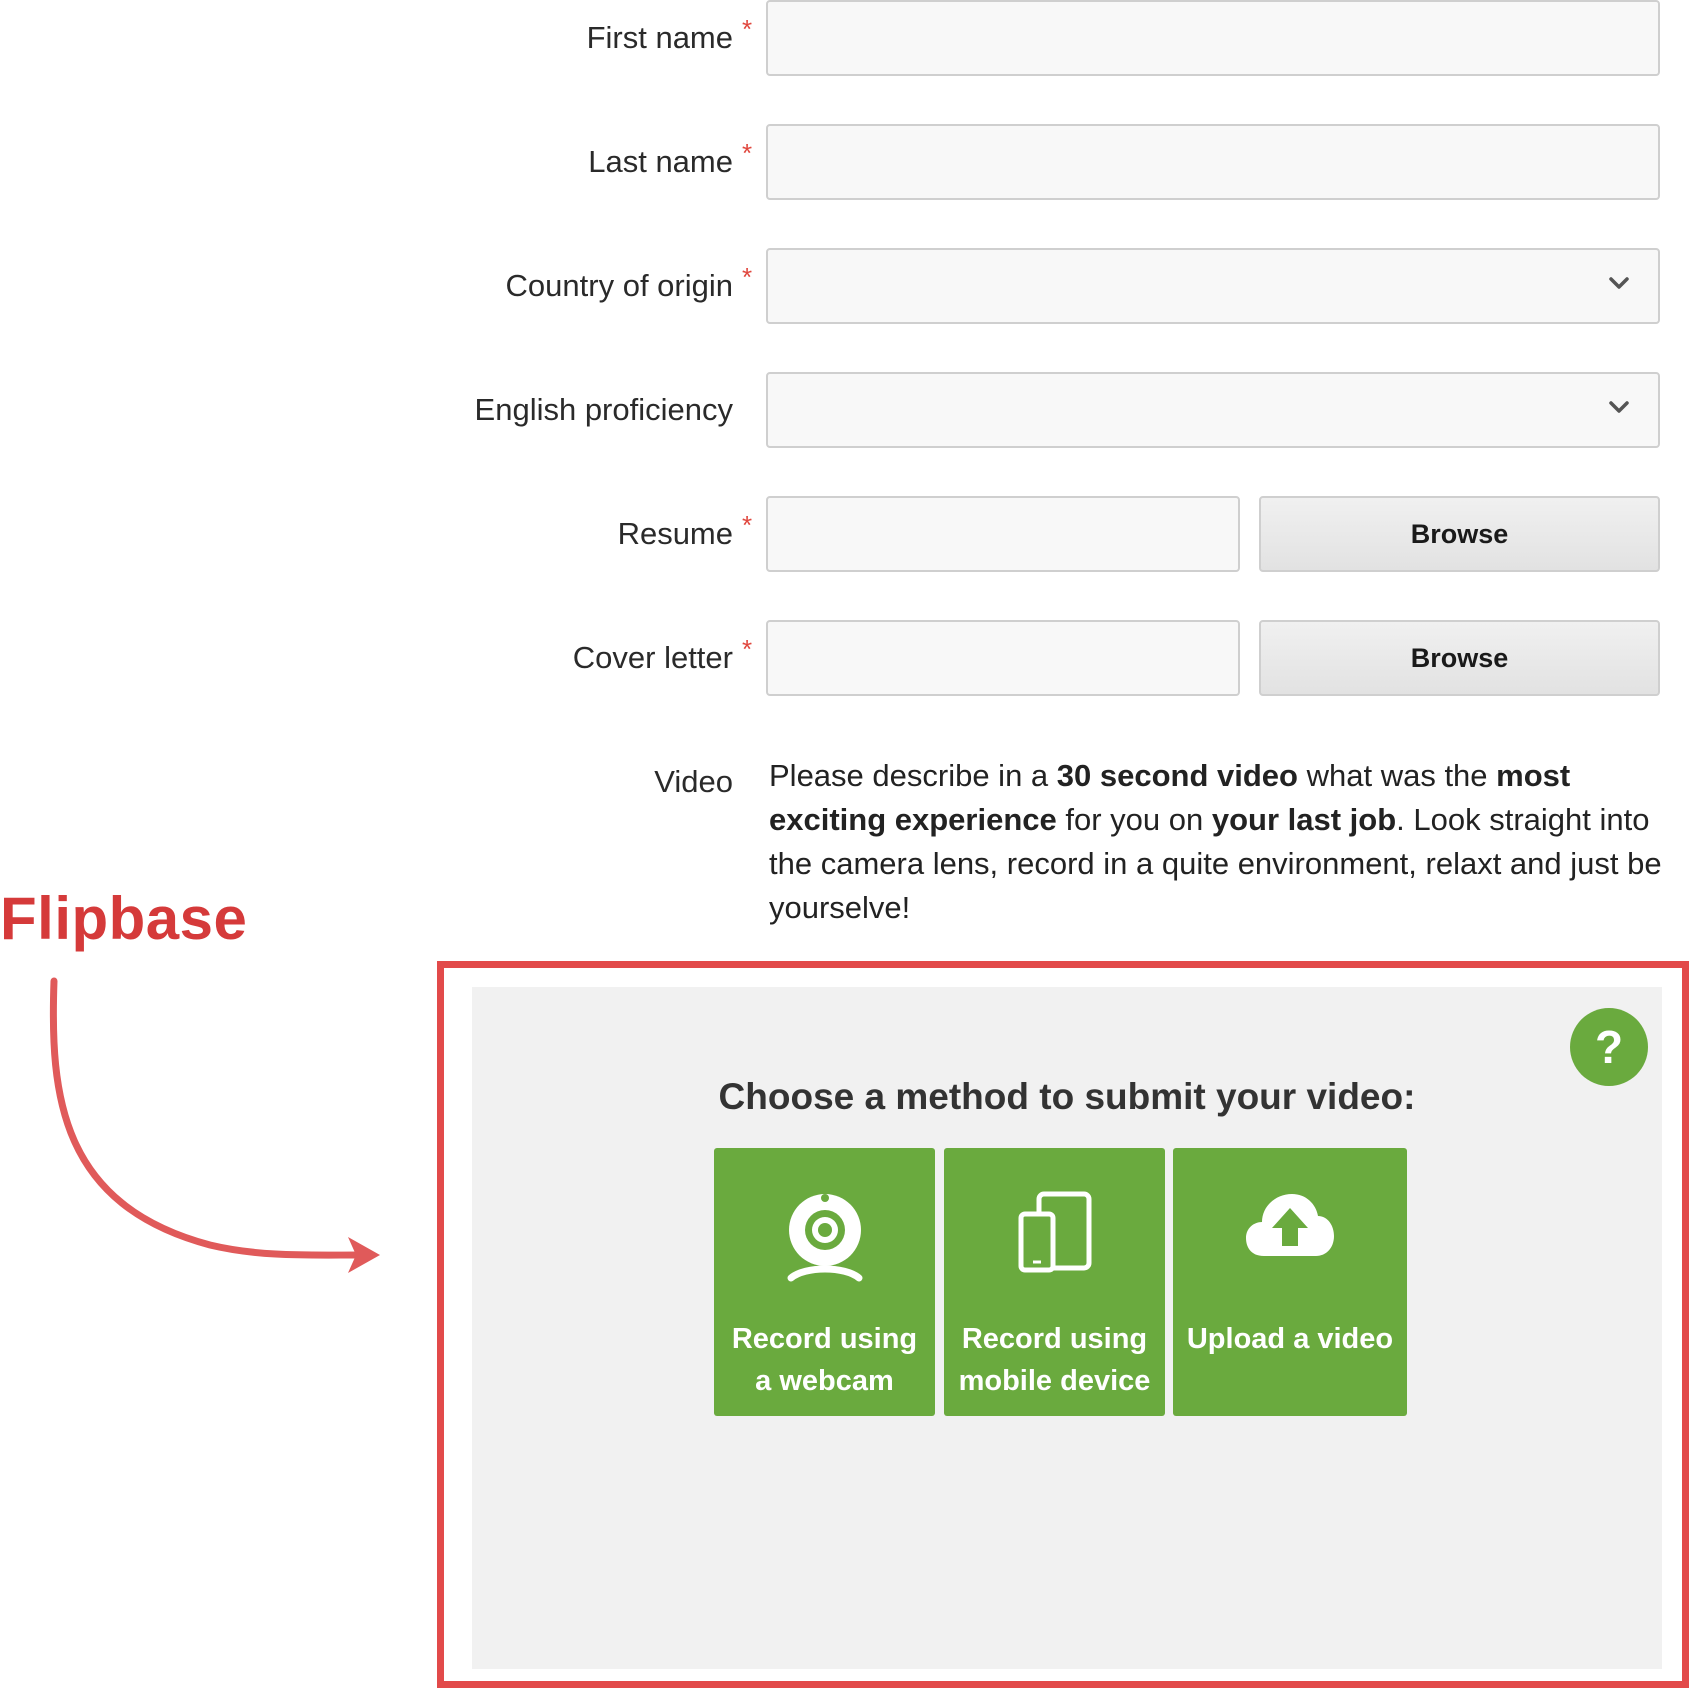 The image size is (1698, 1701). Describe the element at coordinates (1397, 775) in the screenshot. I see `description-text: what was the` at that location.